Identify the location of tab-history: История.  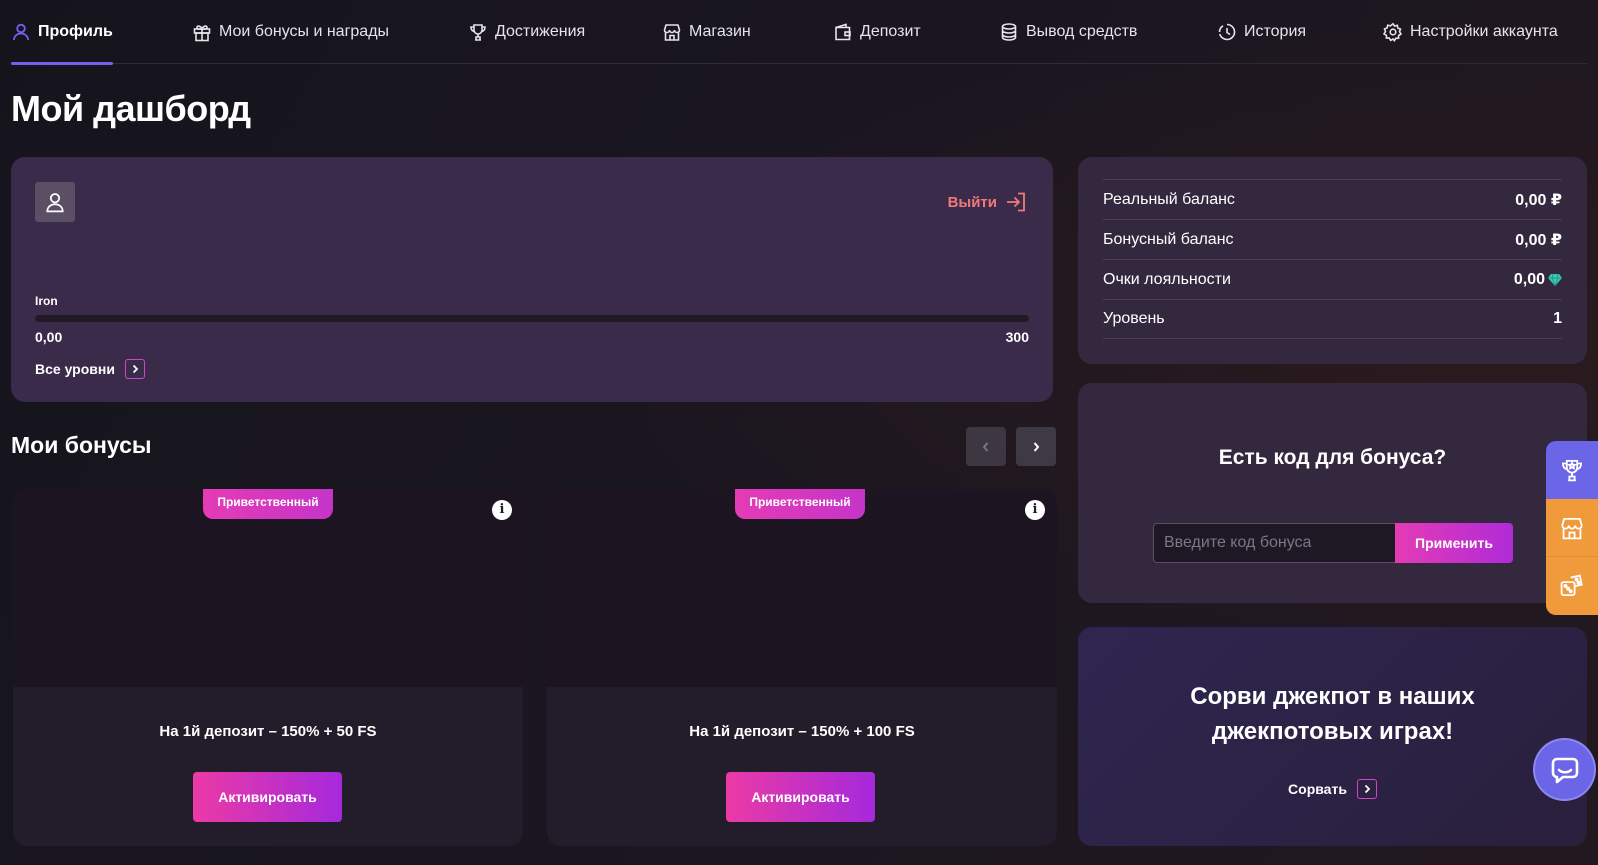
(1261, 32).